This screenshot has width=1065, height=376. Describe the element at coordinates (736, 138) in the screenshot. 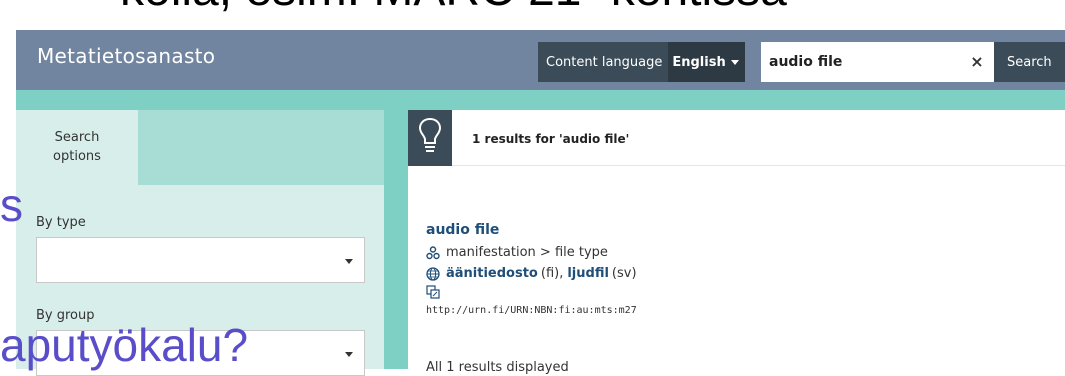

I see `results-header: 1 results for 'audio file'` at that location.